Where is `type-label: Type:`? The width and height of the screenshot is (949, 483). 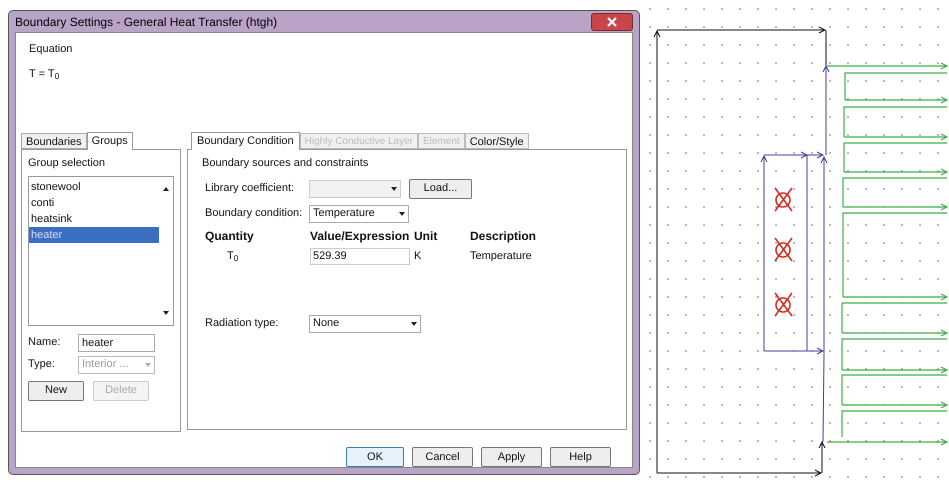 type-label: Type: is located at coordinates (42, 364).